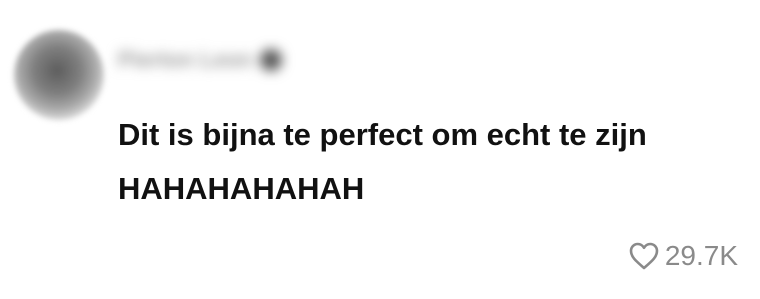 Image resolution: width=760 pixels, height=299 pixels. I want to click on username: Pierton Leon, so click(185, 60).